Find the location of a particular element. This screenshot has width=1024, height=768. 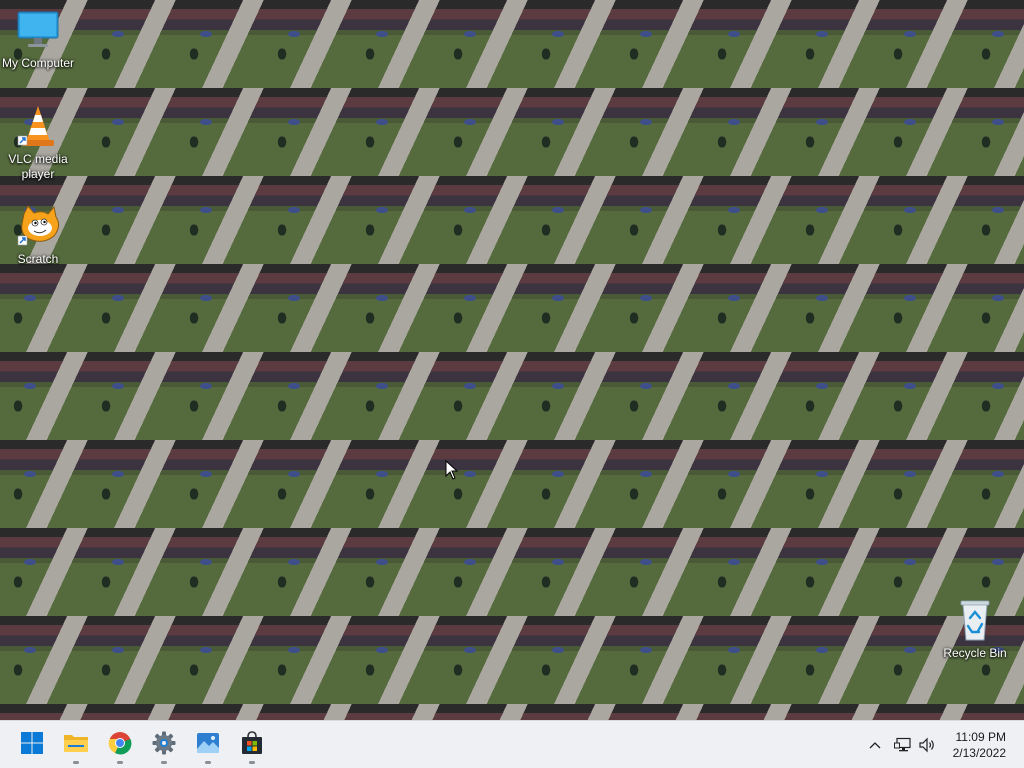

chrome-icon is located at coordinates (120, 745).